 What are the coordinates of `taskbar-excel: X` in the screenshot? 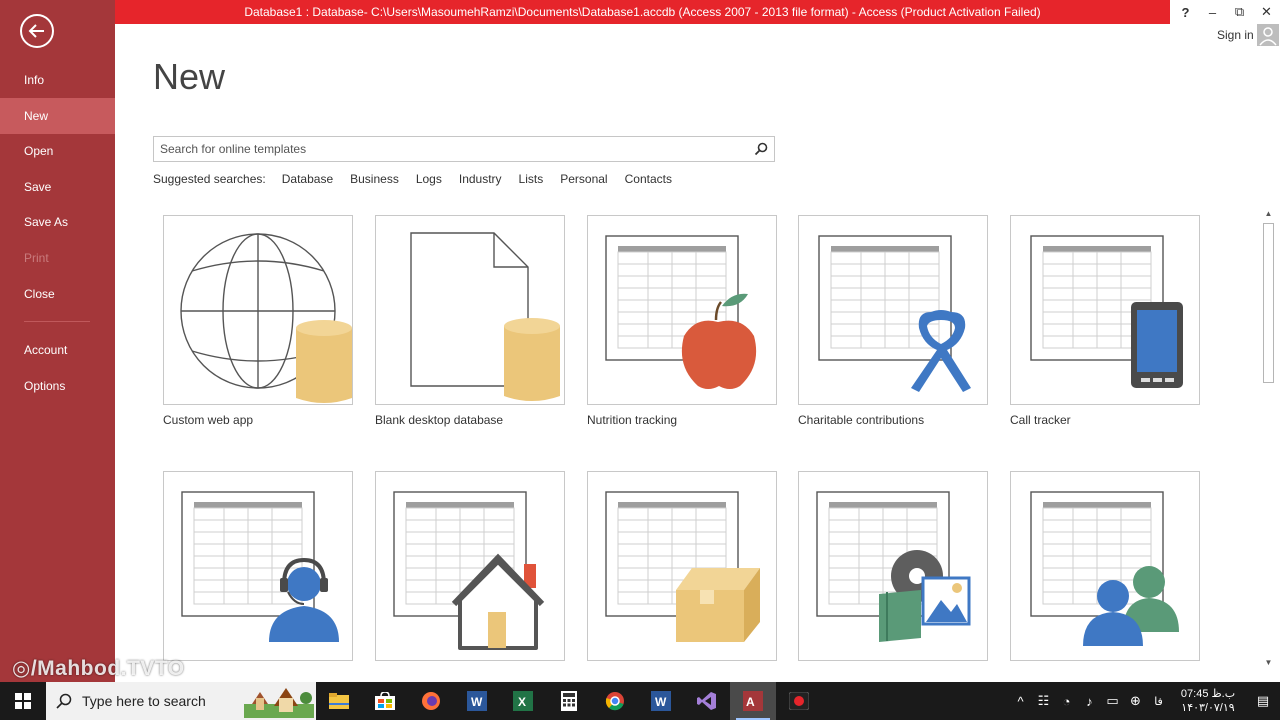 It's located at (523, 701).